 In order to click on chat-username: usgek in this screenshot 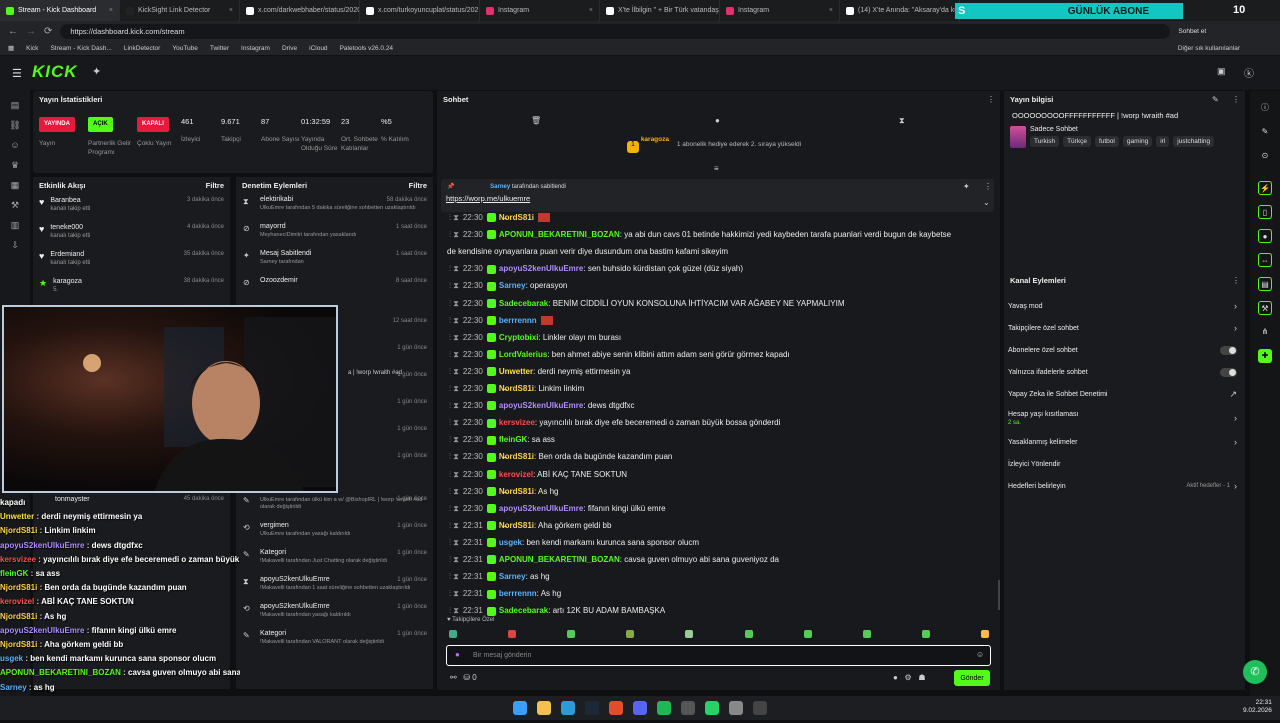, I will do `click(510, 542)`.